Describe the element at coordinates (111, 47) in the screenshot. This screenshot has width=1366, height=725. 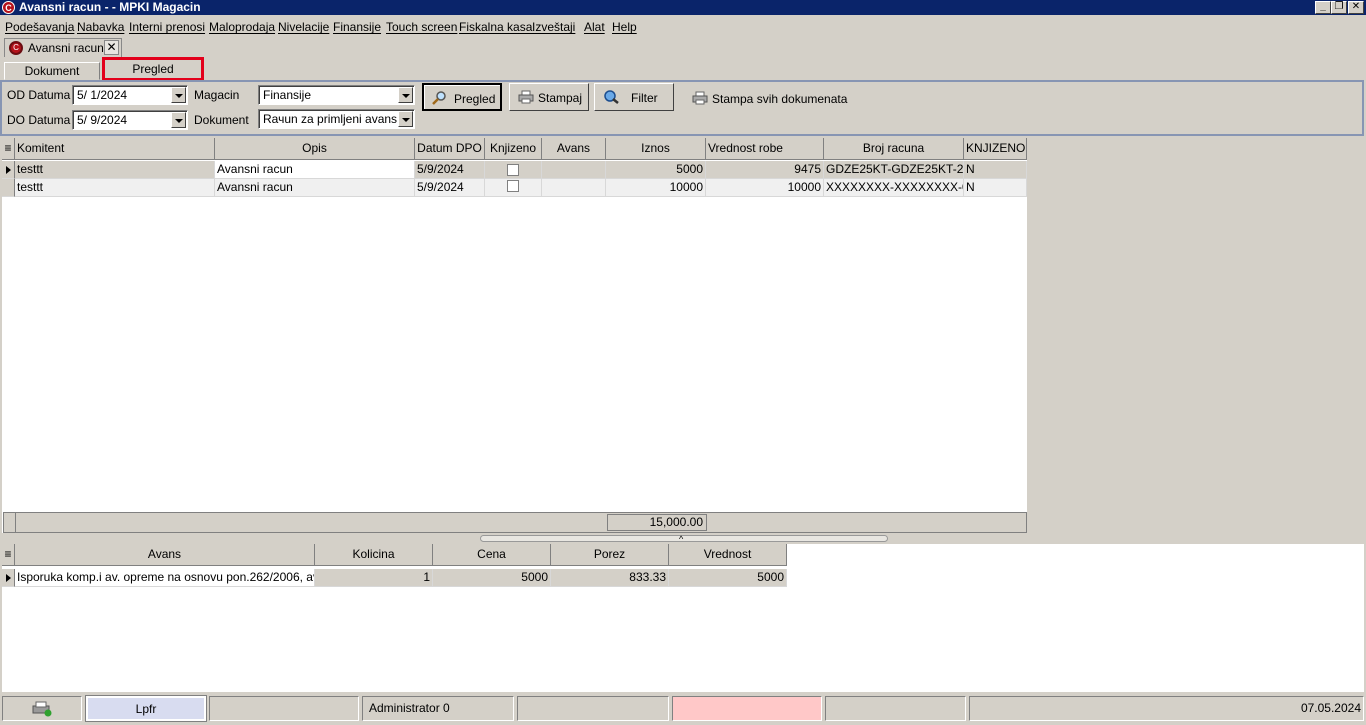
I see `close-tab-icon: ✕` at that location.